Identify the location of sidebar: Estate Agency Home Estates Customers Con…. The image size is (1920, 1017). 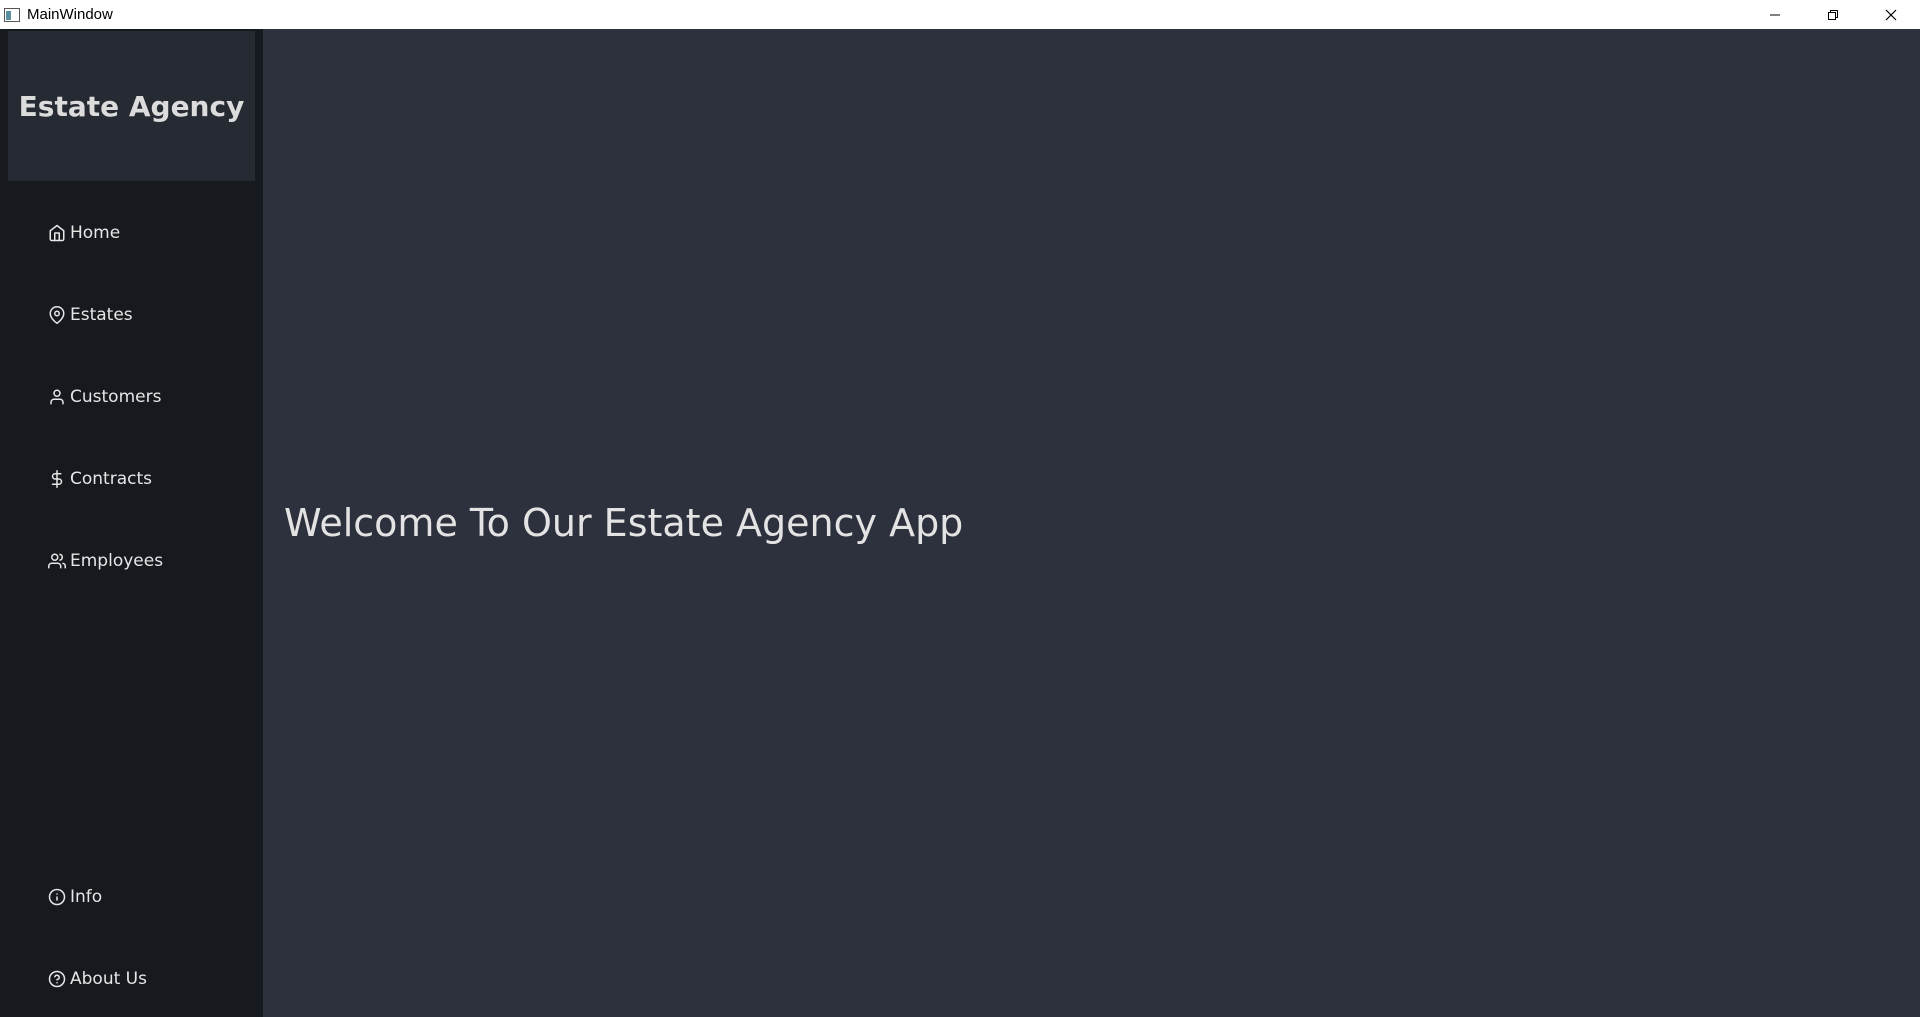
(131, 523).